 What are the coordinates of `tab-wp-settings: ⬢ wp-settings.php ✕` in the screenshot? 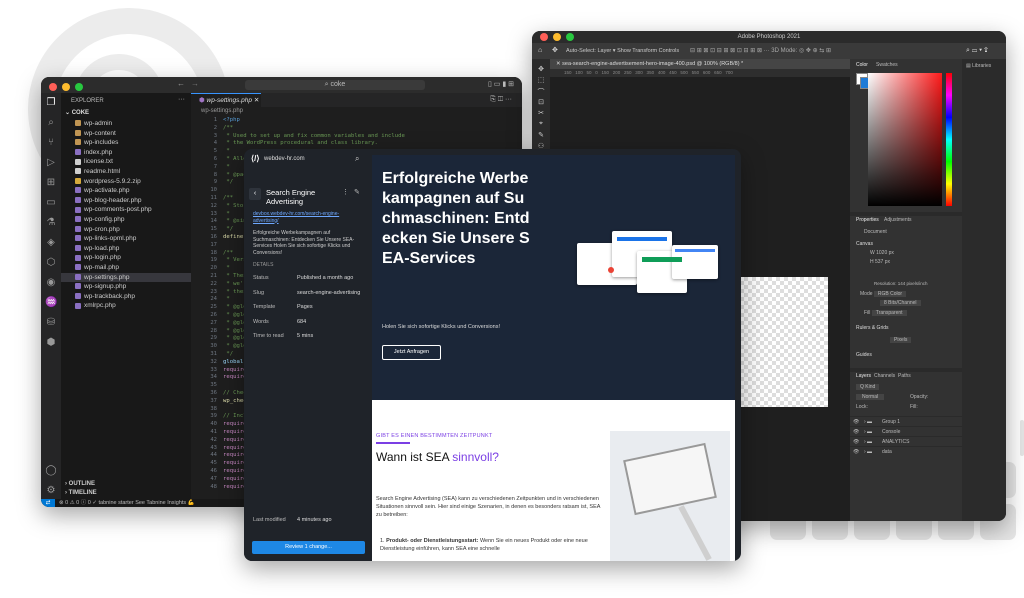 It's located at (226, 100).